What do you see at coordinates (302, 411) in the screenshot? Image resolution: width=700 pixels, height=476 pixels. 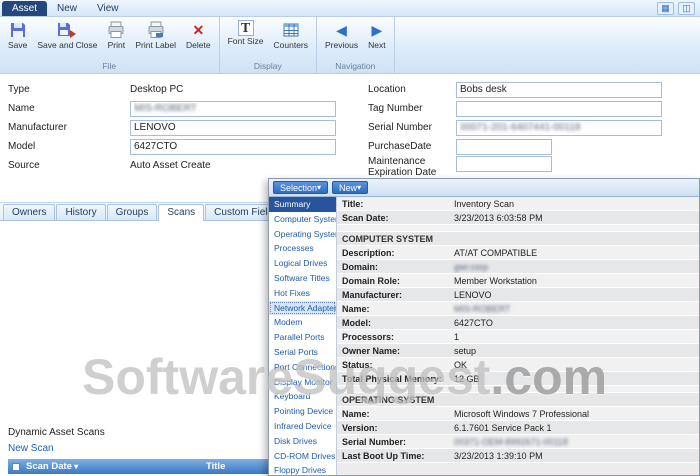 I see `scan-section-menu-item: Pointing Device` at bounding box center [302, 411].